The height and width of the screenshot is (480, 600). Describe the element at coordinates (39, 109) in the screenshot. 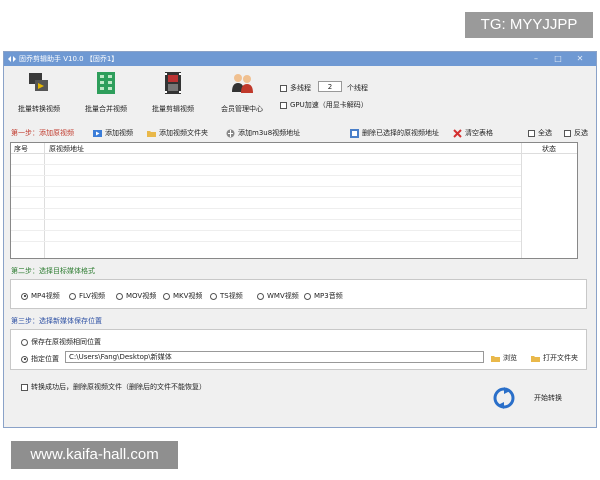

I see `batch-convert-label: 批量转换视频` at that location.